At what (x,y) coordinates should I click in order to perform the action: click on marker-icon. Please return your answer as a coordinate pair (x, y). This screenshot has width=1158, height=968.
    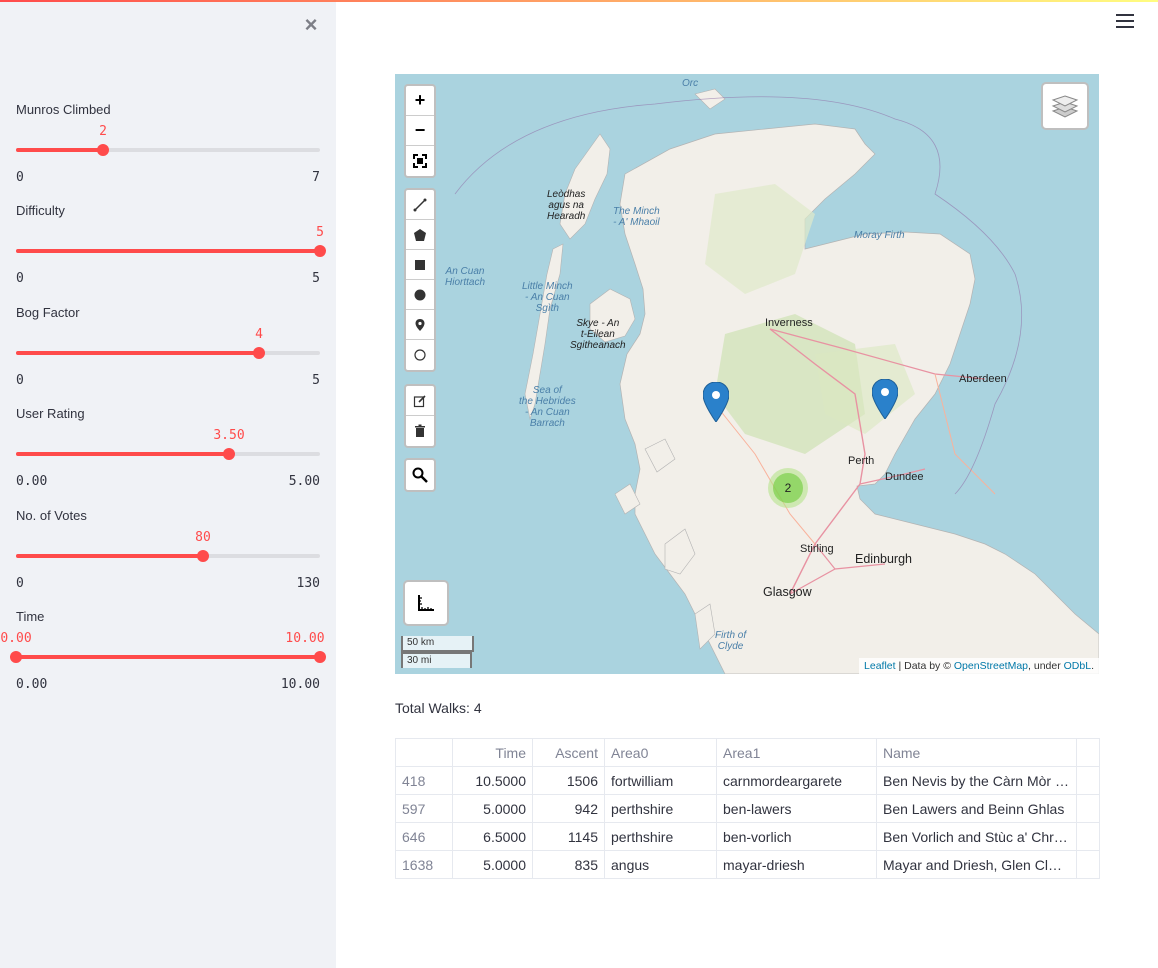
    Looking at the image, I should click on (420, 324).